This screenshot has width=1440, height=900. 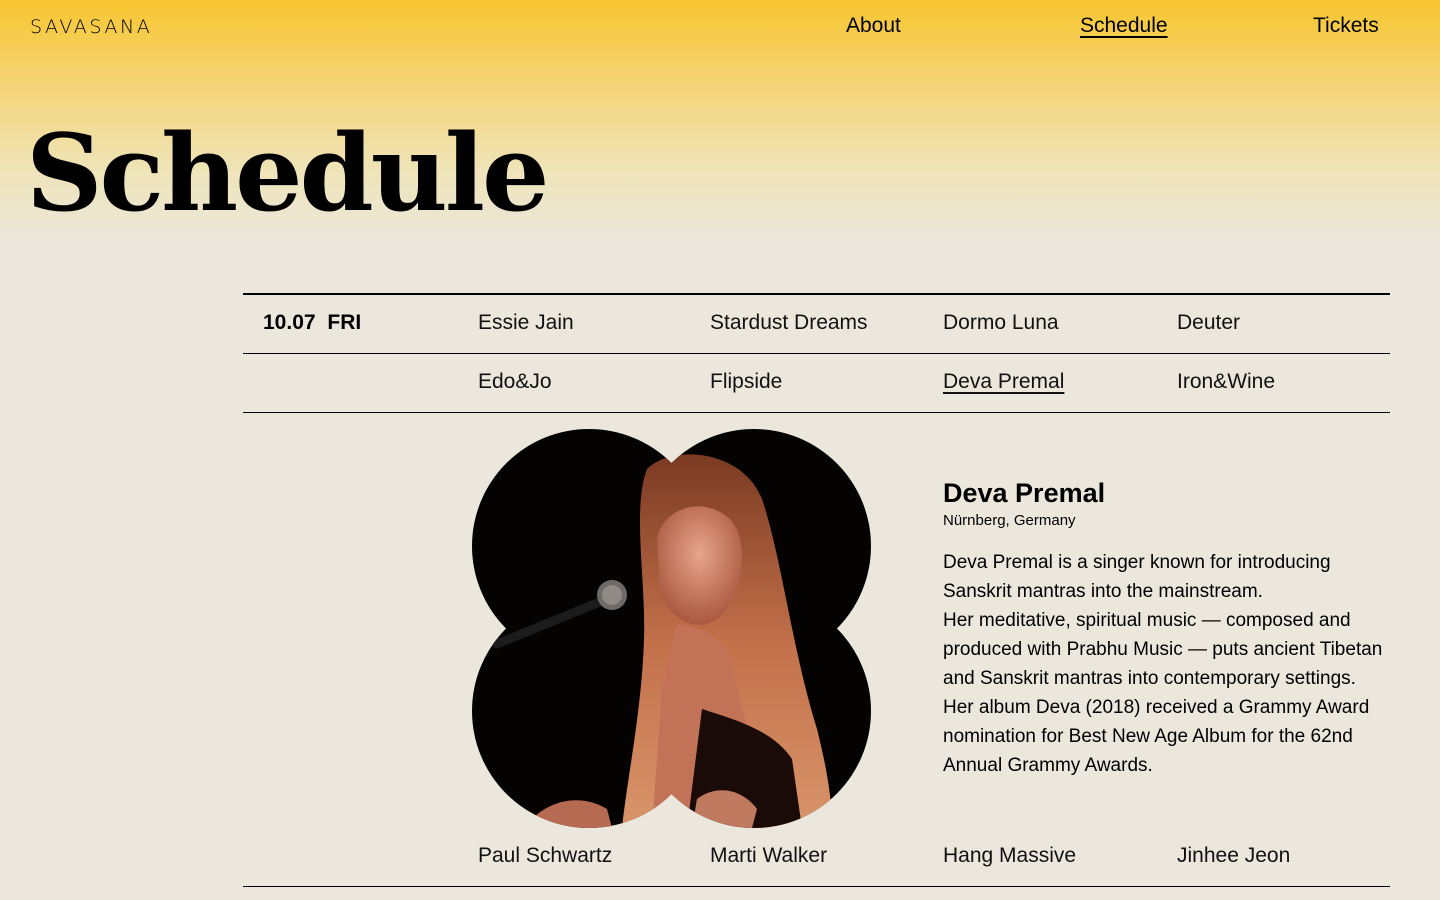 What do you see at coordinates (312, 322) in the screenshot?
I see `schedule-date: 10.07 FRI` at bounding box center [312, 322].